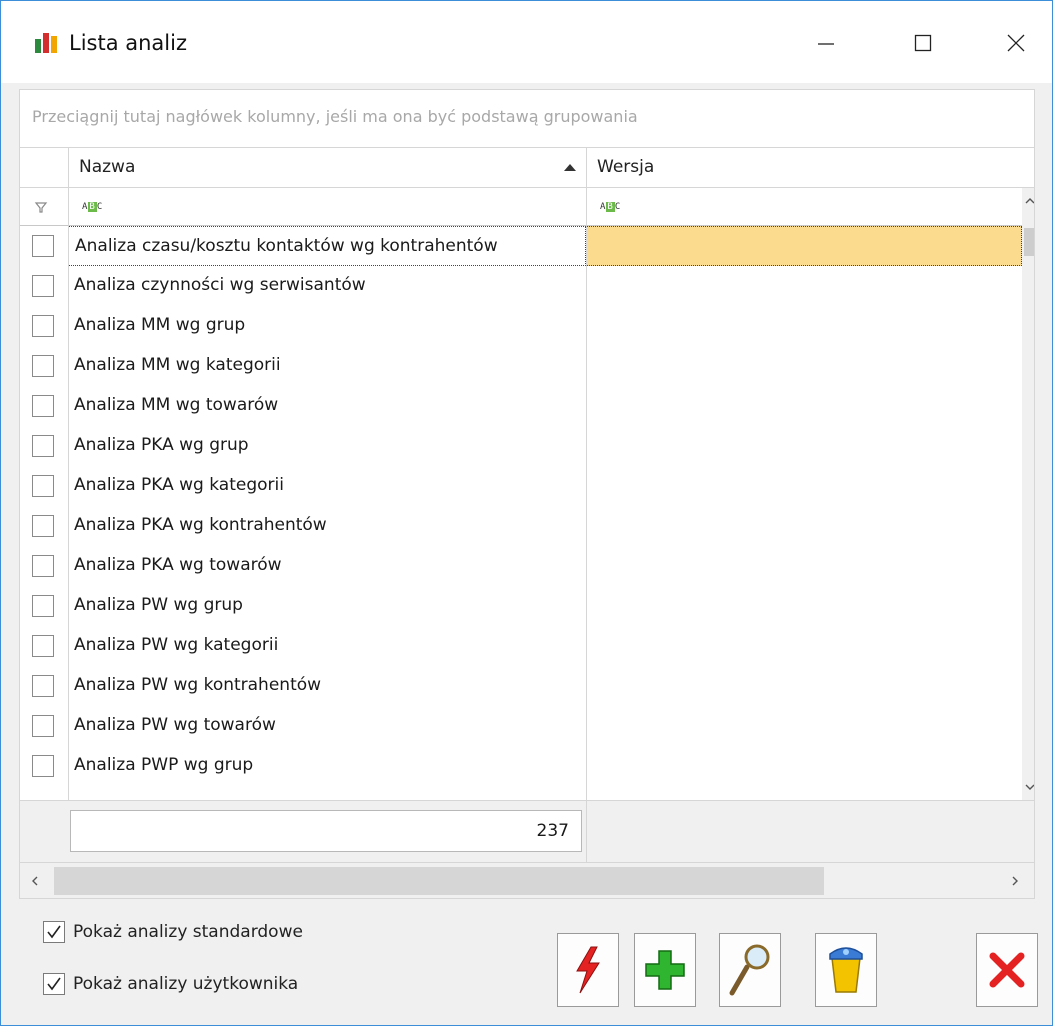 The image size is (1053, 1026). I want to click on scroll-right-icon, so click(1015, 881).